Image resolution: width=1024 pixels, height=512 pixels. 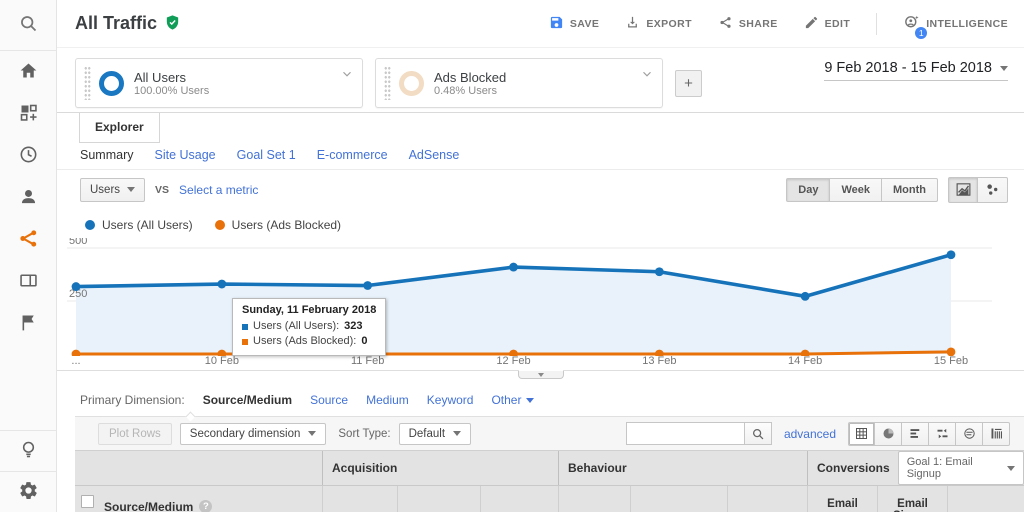 What do you see at coordinates (387, 400) in the screenshot?
I see `dimension-medium: Medium` at bounding box center [387, 400].